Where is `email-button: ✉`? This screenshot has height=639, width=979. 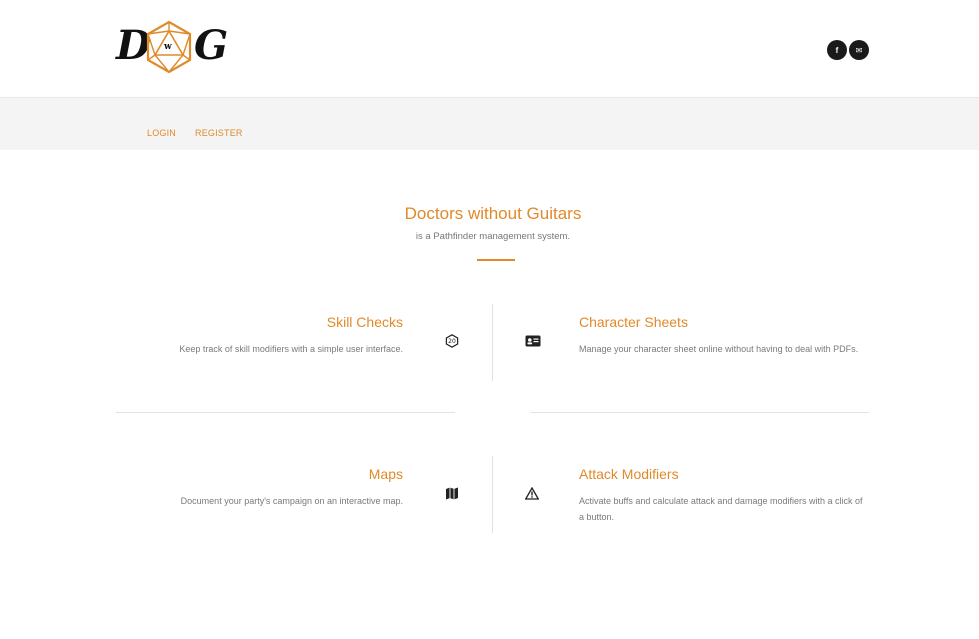 email-button: ✉ is located at coordinates (859, 50).